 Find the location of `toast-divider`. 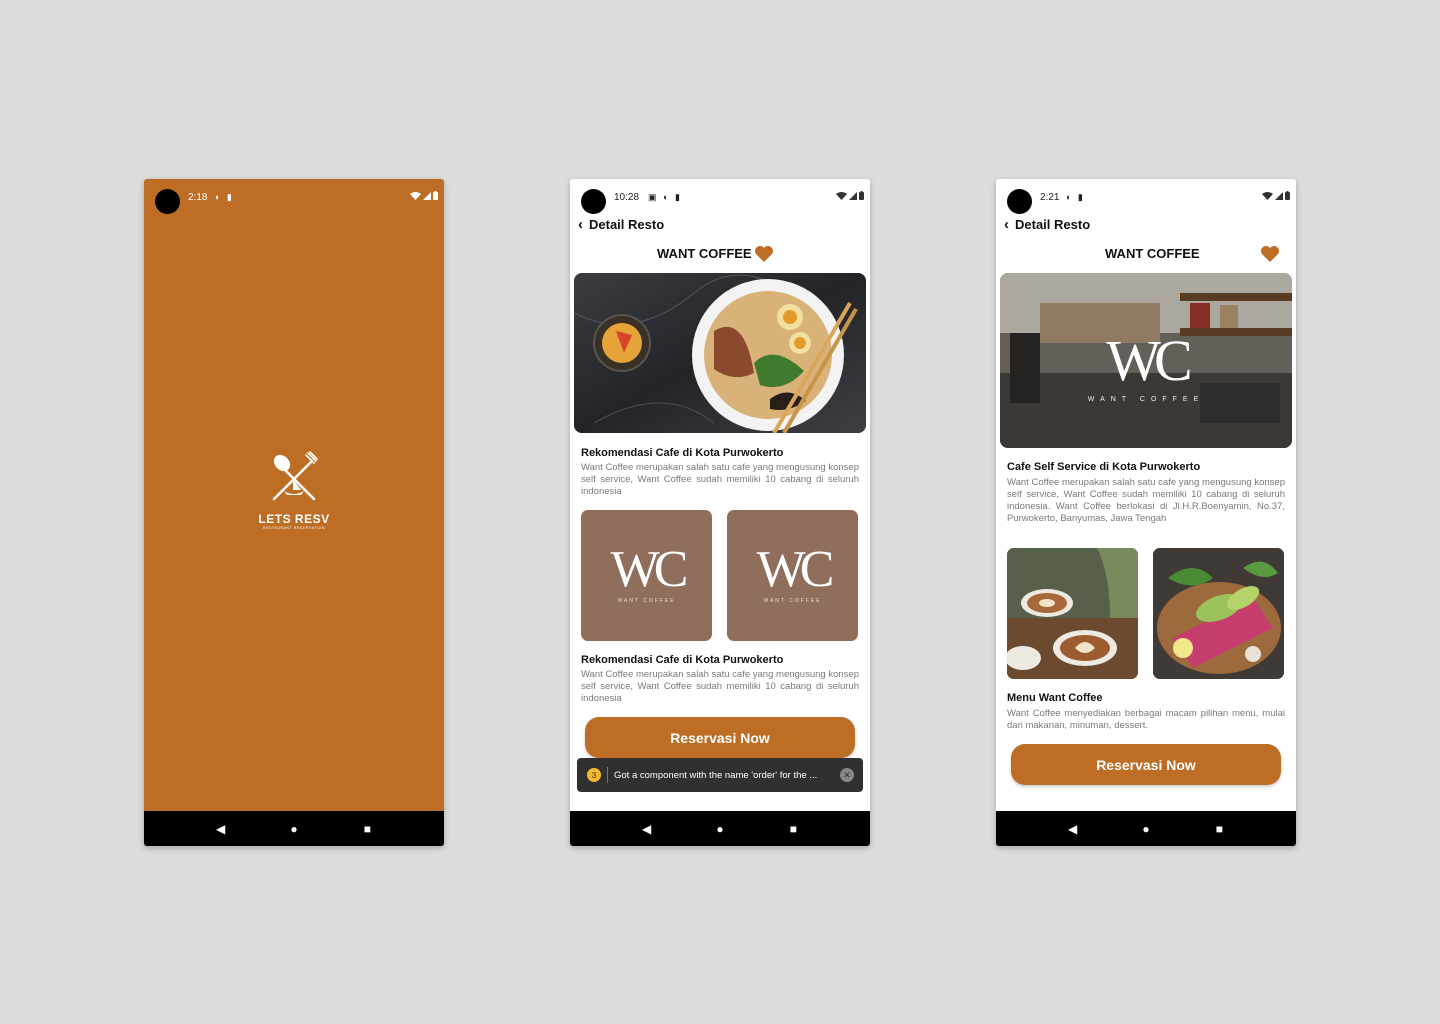

toast-divider is located at coordinates (607, 775).